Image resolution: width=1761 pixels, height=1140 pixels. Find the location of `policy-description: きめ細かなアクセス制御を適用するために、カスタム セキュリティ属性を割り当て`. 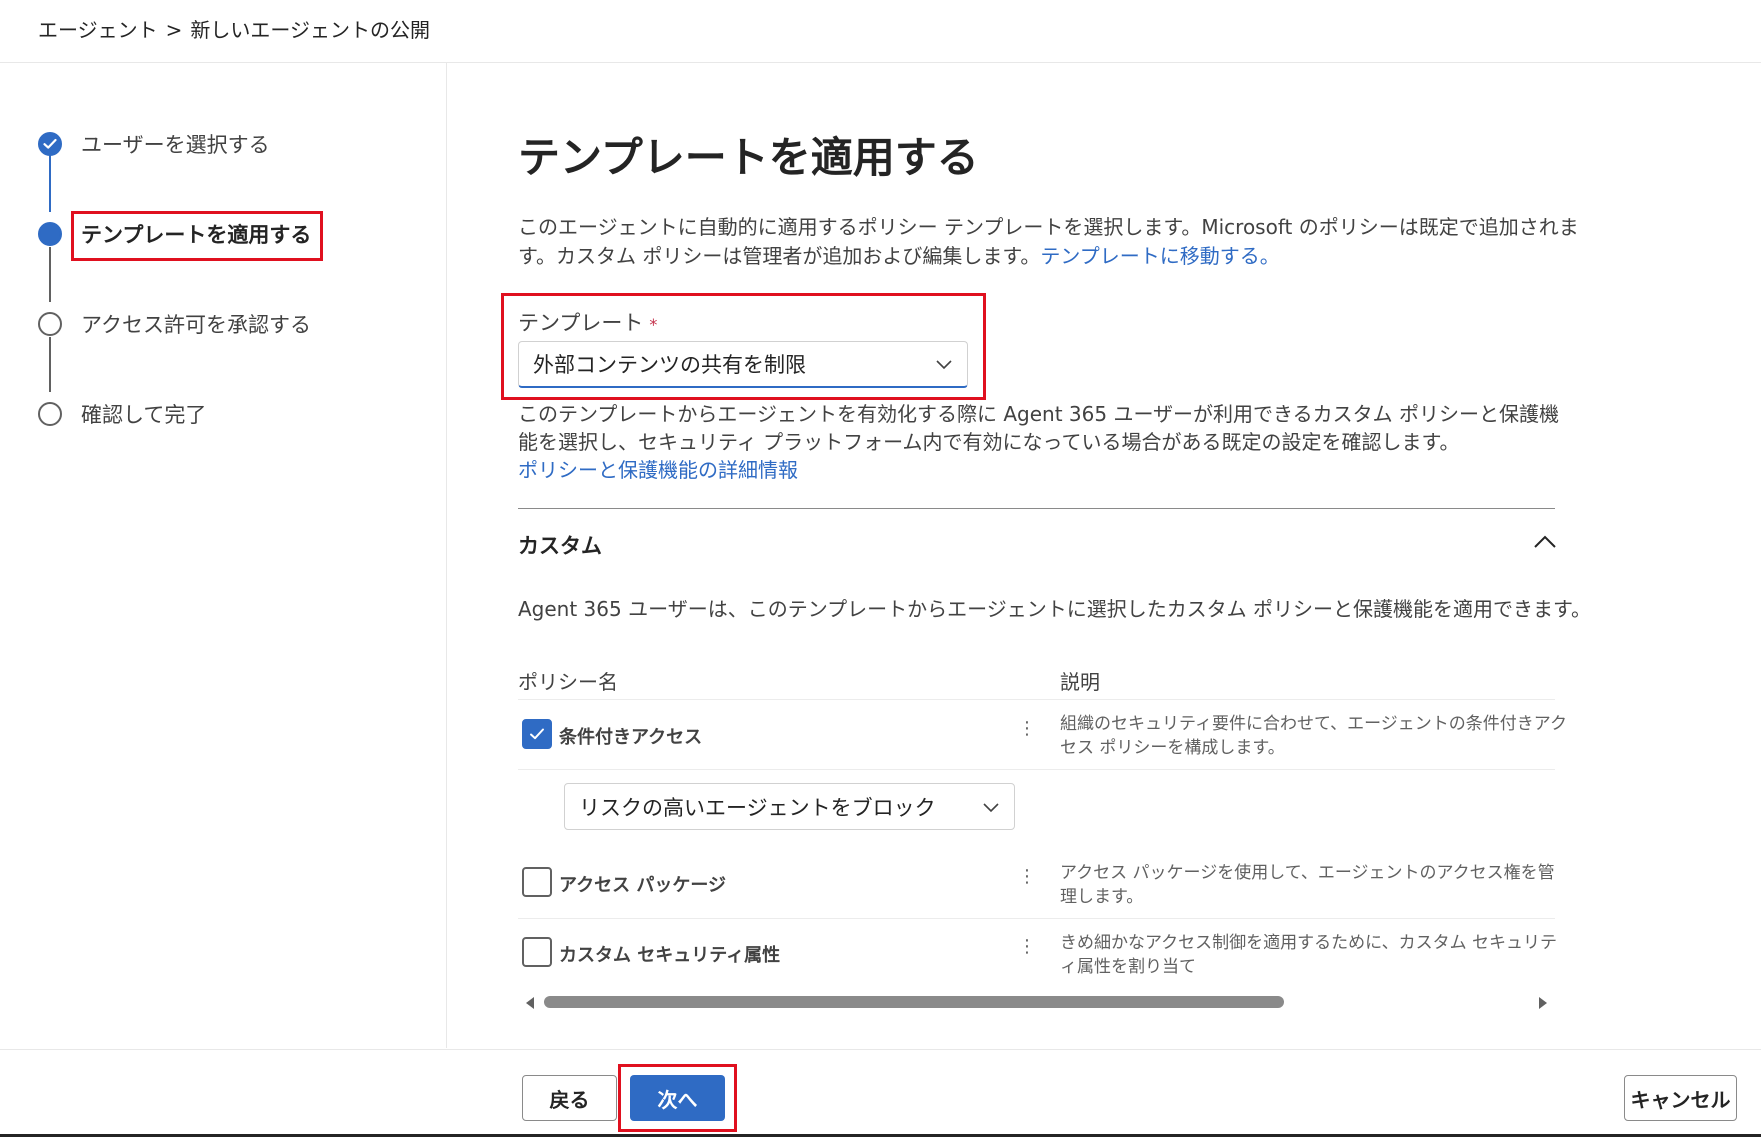

policy-description: きめ細かなアクセス制御を適用するために、カスタム セキュリティ属性を割り当て is located at coordinates (1309, 955).